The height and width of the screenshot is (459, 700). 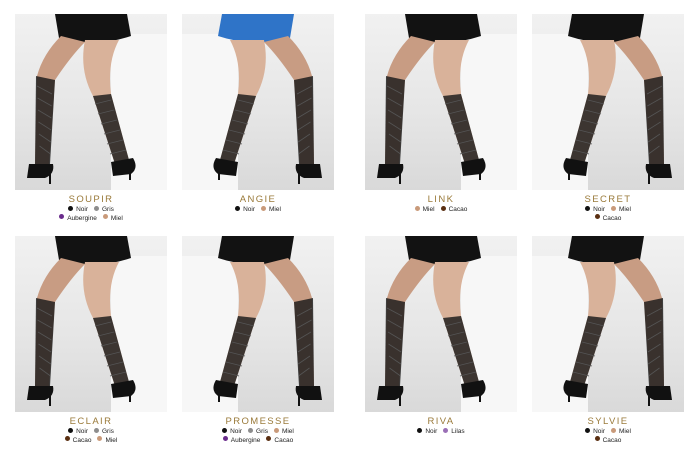 I want to click on product-name: SECRET, so click(x=608, y=199).